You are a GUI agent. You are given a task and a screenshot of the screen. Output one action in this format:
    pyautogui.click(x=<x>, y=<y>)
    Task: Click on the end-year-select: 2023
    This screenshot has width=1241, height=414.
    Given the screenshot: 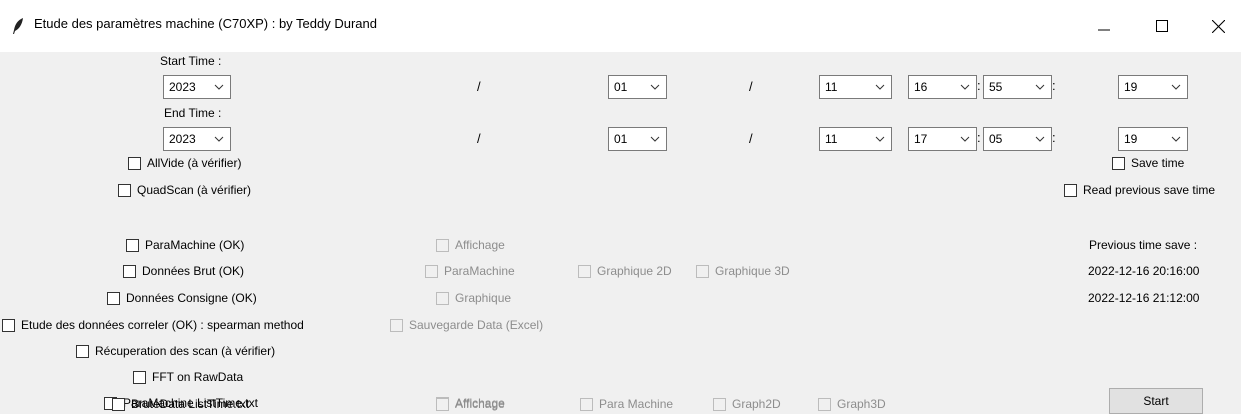 What is the action you would take?
    pyautogui.click(x=197, y=139)
    